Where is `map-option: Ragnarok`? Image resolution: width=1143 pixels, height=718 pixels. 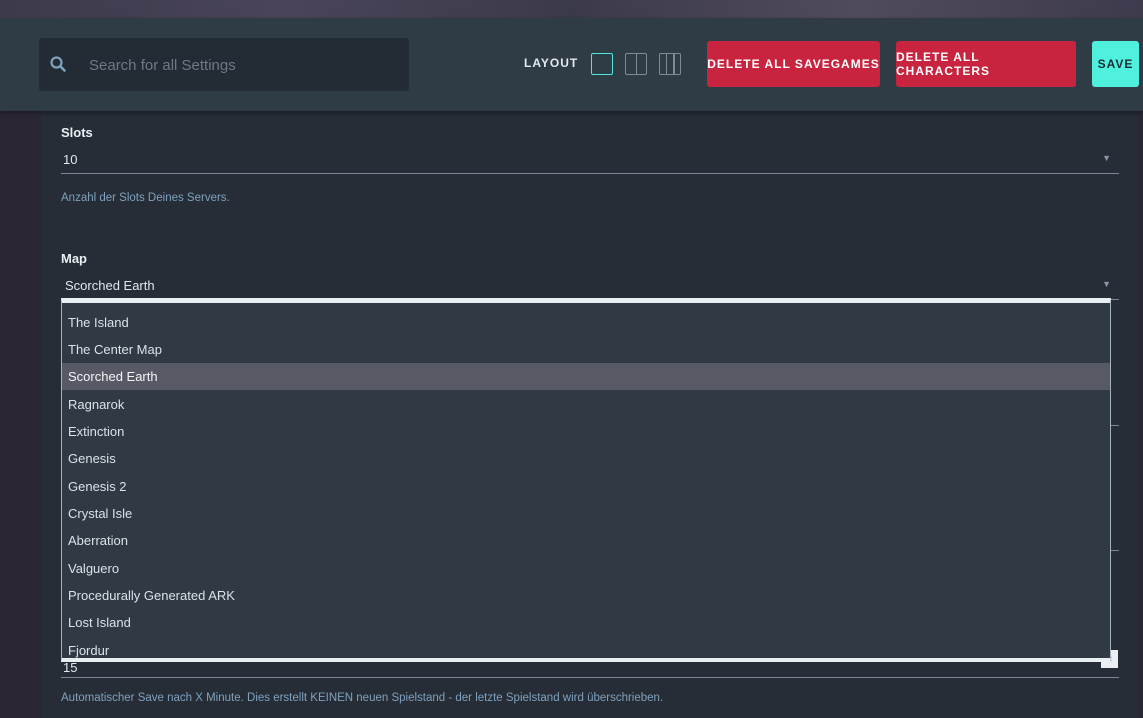 map-option: Ragnarok is located at coordinates (586, 404).